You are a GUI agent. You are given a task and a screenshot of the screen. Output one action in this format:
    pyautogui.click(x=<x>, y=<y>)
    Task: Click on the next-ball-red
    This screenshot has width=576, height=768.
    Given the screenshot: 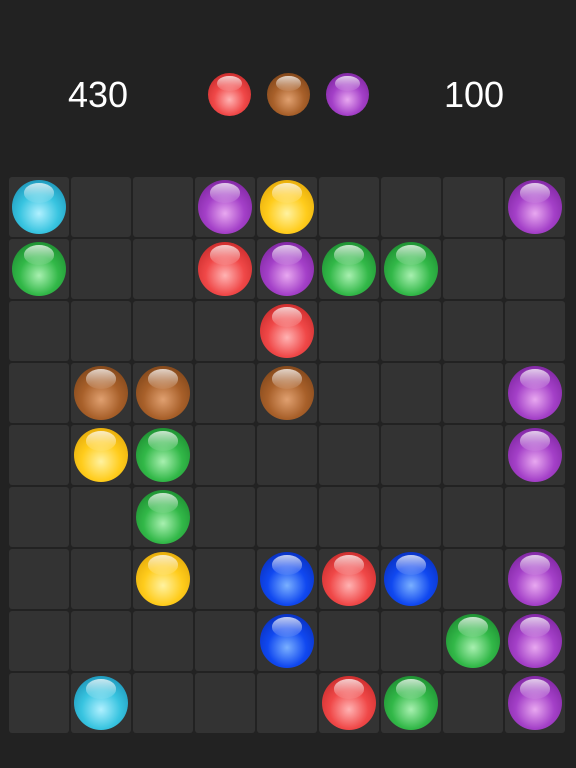 What is the action you would take?
    pyautogui.click(x=229, y=94)
    